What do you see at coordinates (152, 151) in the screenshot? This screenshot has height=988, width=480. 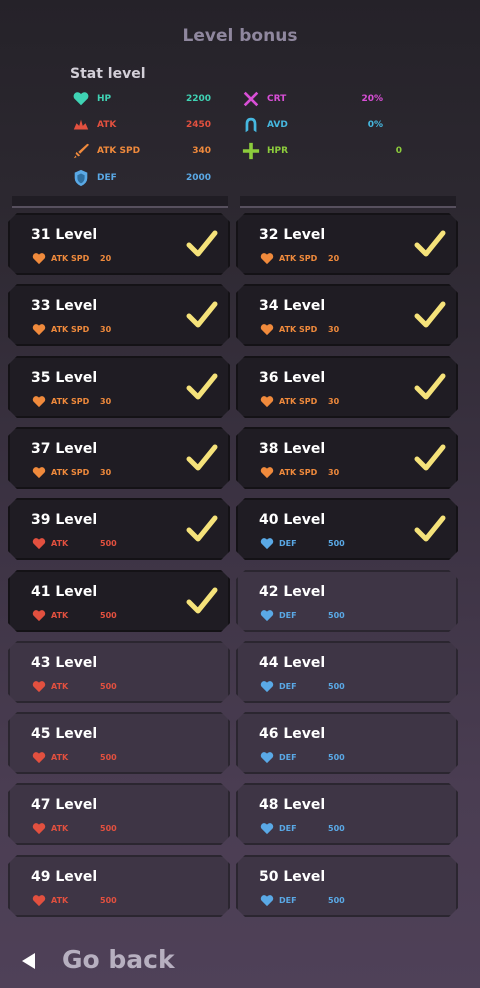 I see `stat-atk-spd: ATK SPD 340` at bounding box center [152, 151].